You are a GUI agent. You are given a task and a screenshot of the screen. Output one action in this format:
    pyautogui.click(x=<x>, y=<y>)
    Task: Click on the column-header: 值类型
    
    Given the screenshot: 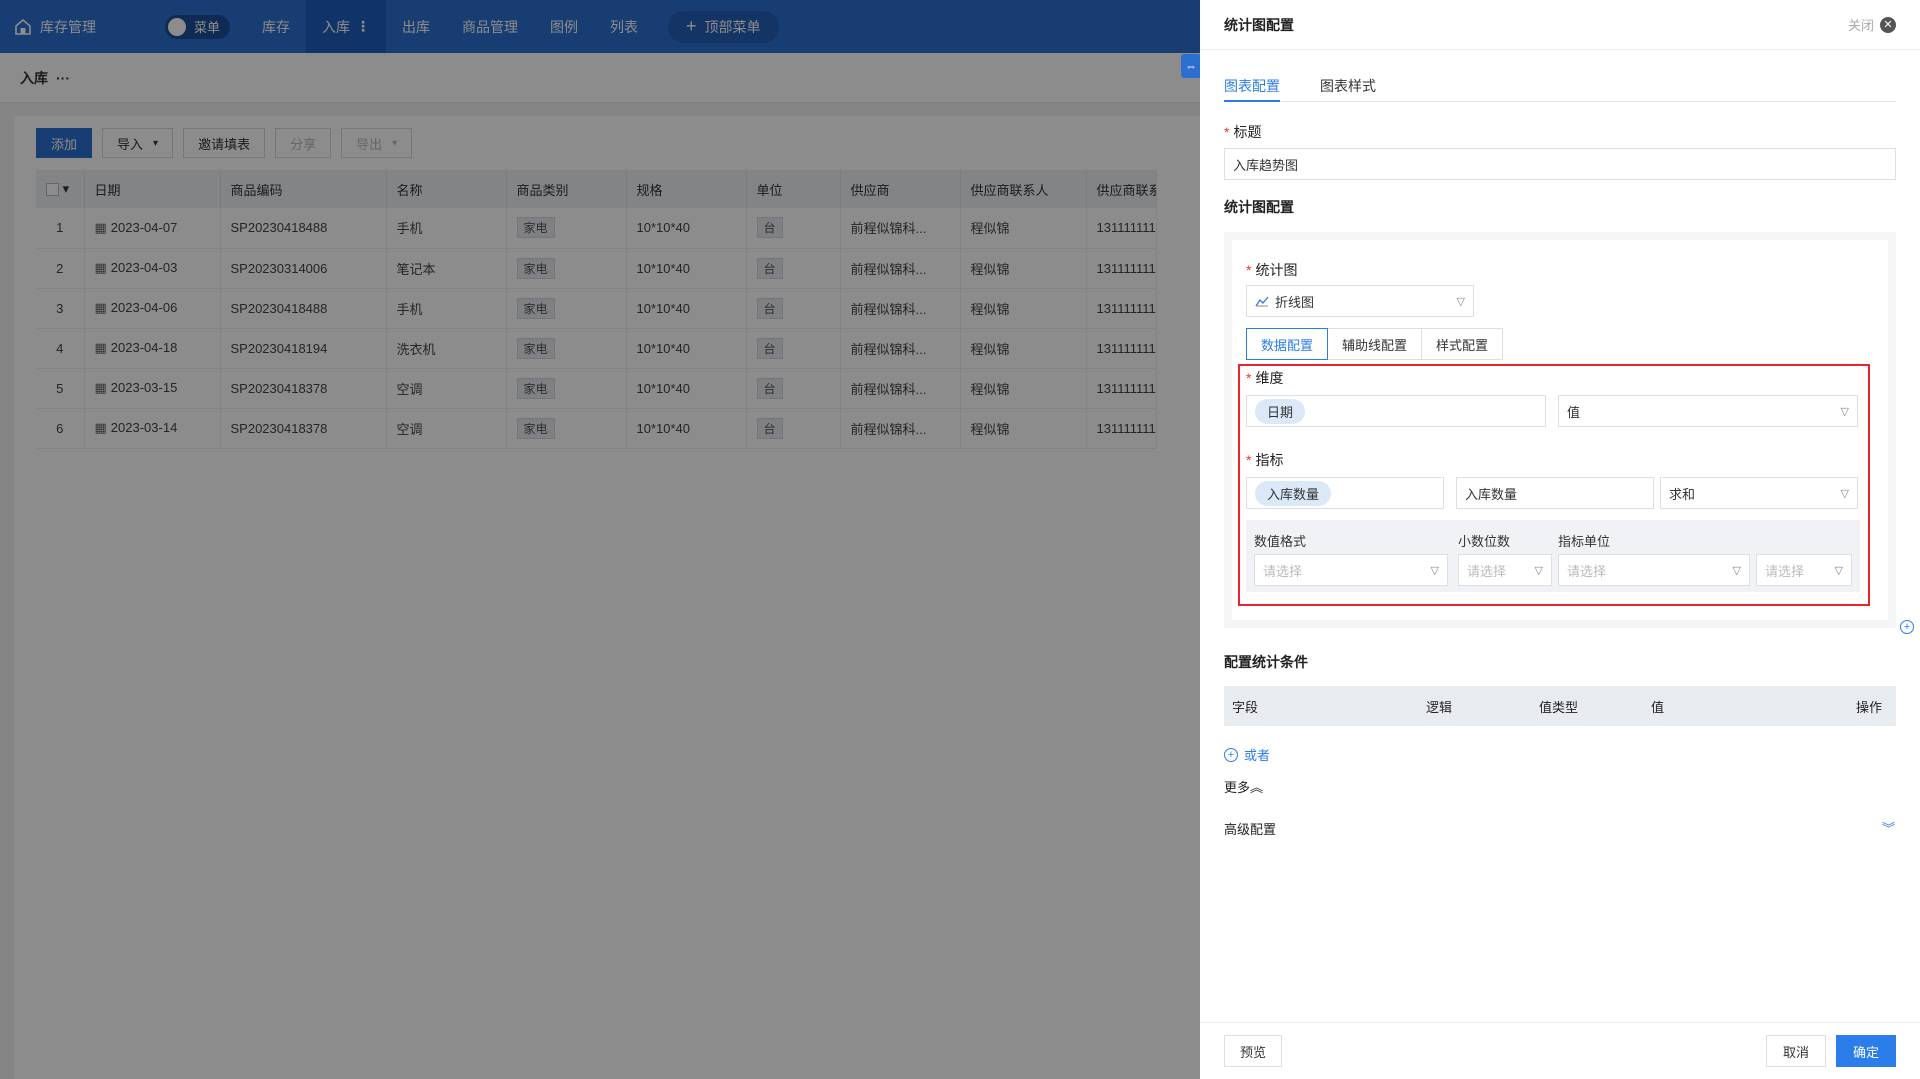 What is the action you would take?
    pyautogui.click(x=1559, y=707)
    